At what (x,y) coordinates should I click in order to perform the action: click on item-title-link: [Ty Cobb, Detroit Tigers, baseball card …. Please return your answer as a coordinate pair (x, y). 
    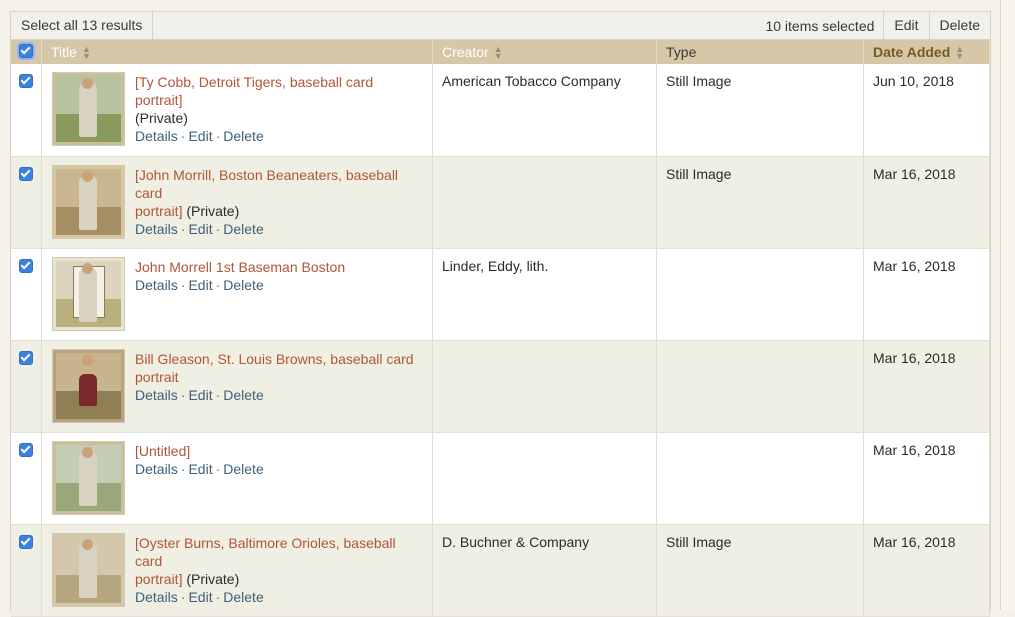
    Looking at the image, I should click on (254, 91).